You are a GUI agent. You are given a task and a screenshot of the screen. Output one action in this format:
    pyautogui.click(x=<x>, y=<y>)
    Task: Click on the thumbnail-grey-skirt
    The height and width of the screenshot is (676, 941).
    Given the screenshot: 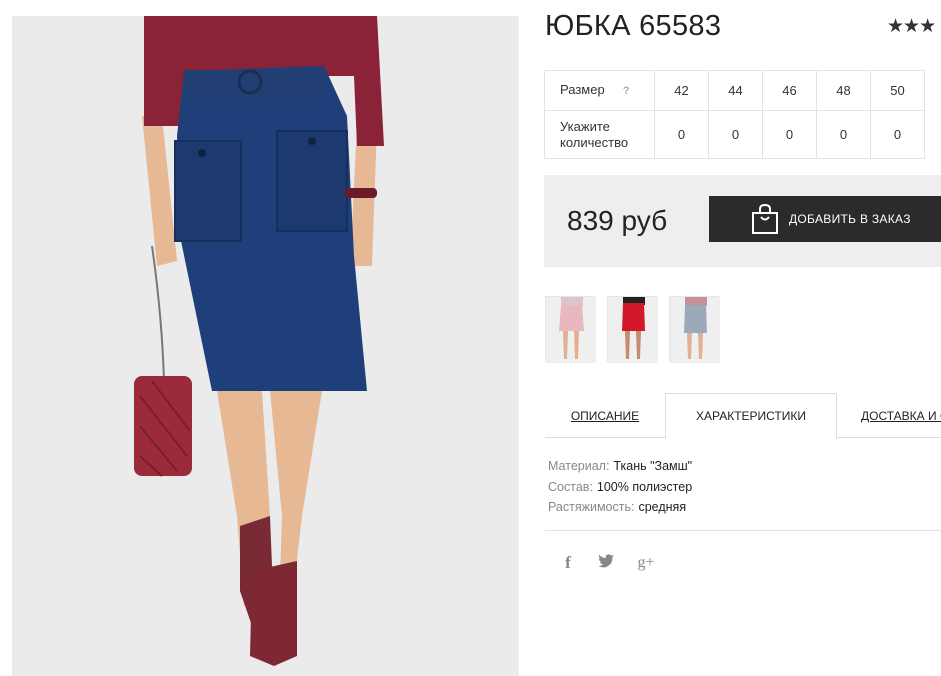 What is the action you would take?
    pyautogui.click(x=694, y=329)
    